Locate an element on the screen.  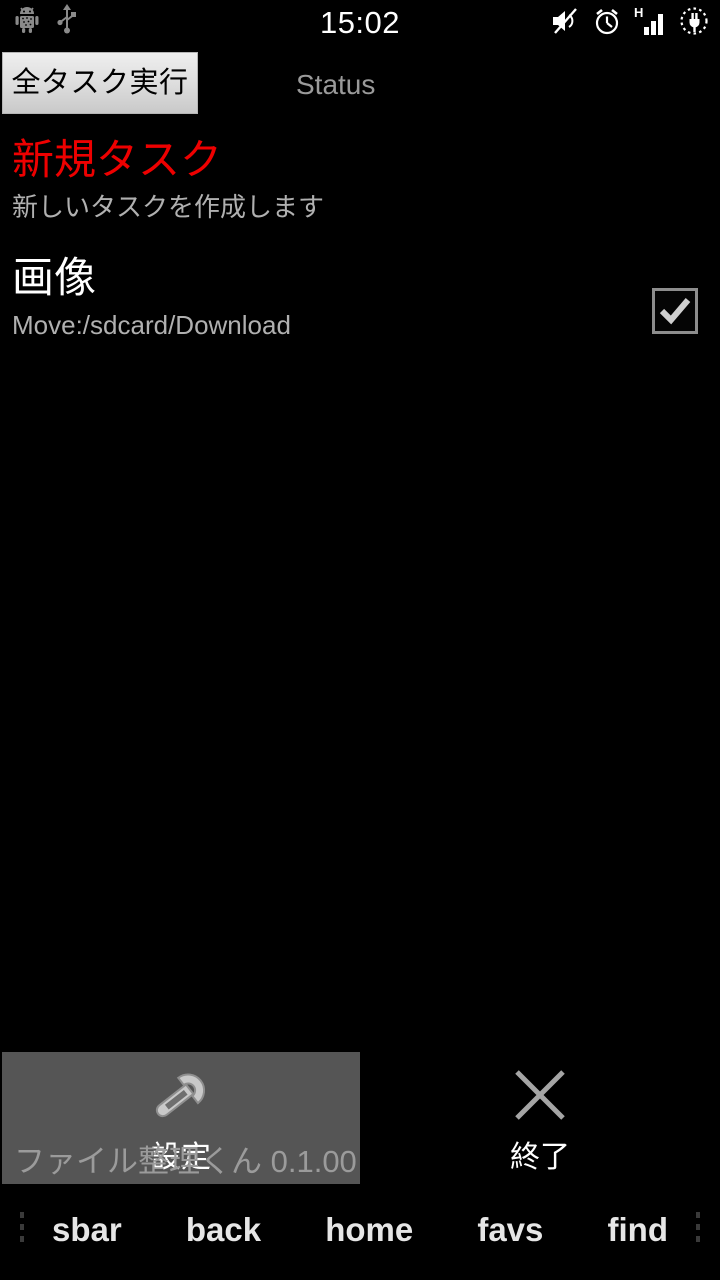
app-version-label: ファイル整理くん 0.1.00 is located at coordinates (185, 1161).